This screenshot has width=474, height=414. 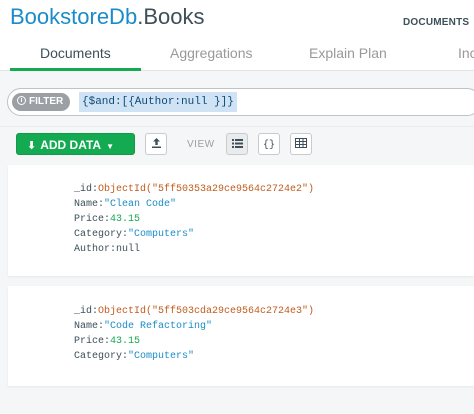 What do you see at coordinates (110, 146) in the screenshot?
I see `chevron-down-icon: ▼` at bounding box center [110, 146].